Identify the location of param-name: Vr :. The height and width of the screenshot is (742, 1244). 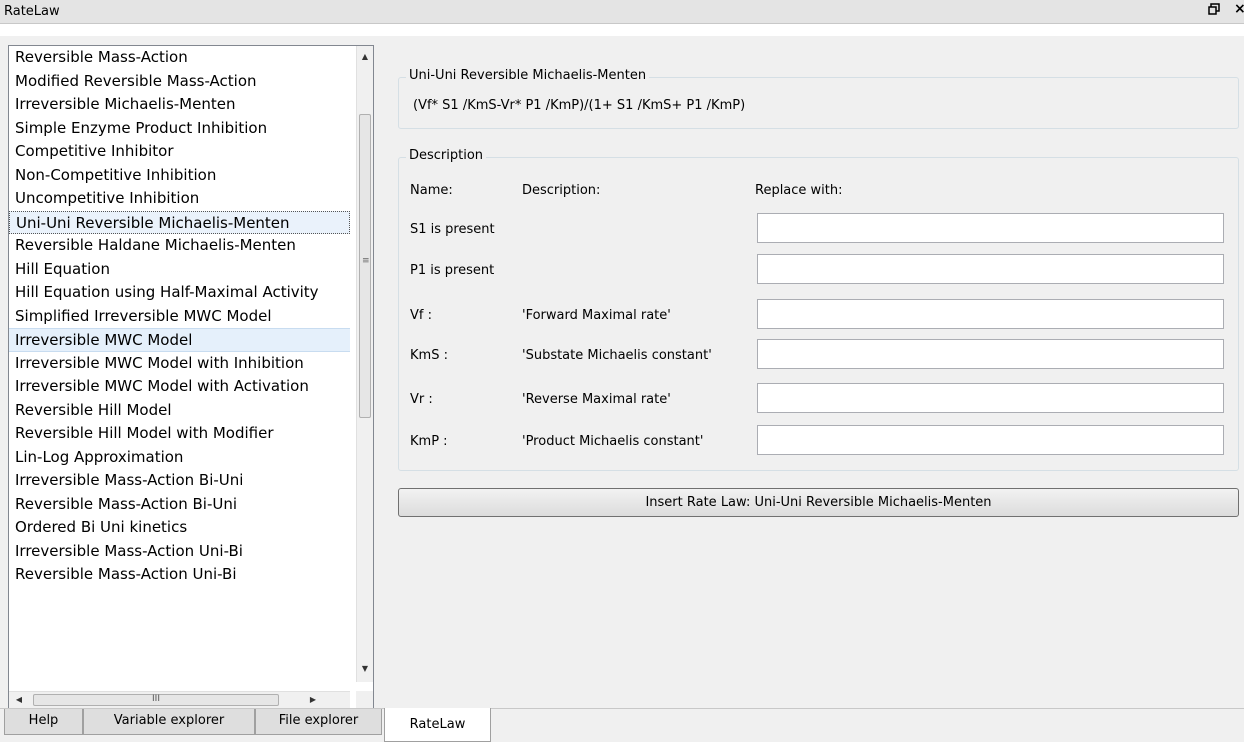
(421, 399).